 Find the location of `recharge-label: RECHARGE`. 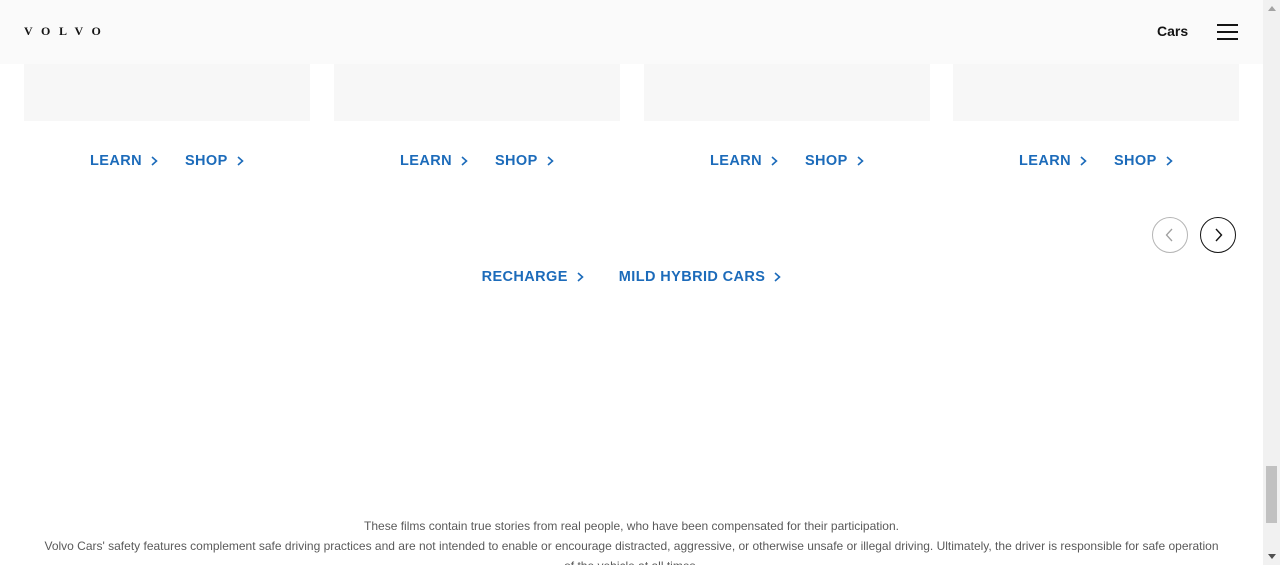

recharge-label: RECHARGE is located at coordinates (524, 277).